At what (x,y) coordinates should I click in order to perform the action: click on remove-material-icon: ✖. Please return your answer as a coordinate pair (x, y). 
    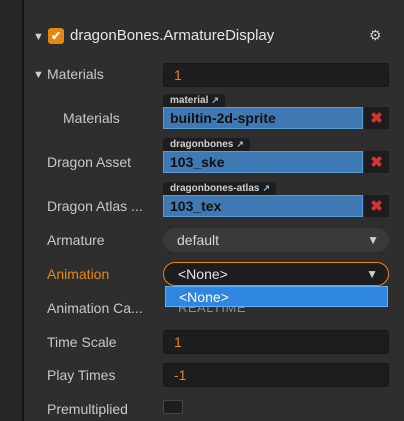
    Looking at the image, I should click on (376, 118).